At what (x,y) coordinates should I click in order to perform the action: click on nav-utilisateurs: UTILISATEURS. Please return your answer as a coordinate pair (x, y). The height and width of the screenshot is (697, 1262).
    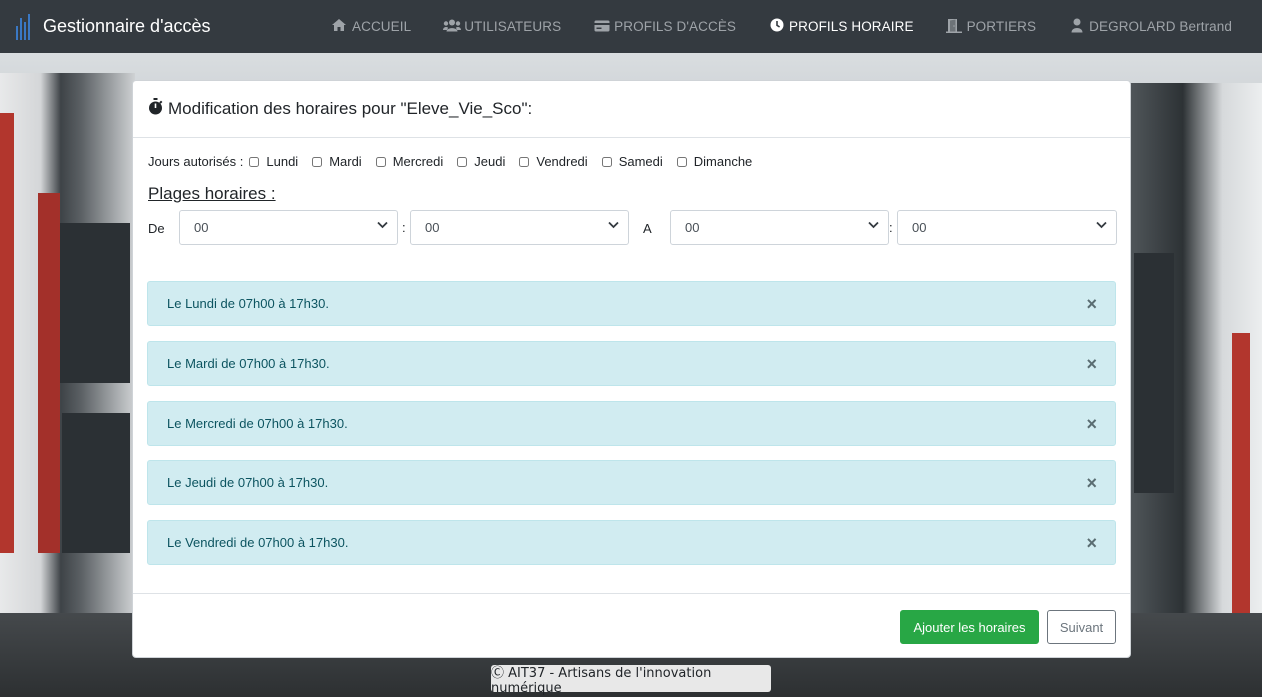
    Looking at the image, I should click on (502, 27).